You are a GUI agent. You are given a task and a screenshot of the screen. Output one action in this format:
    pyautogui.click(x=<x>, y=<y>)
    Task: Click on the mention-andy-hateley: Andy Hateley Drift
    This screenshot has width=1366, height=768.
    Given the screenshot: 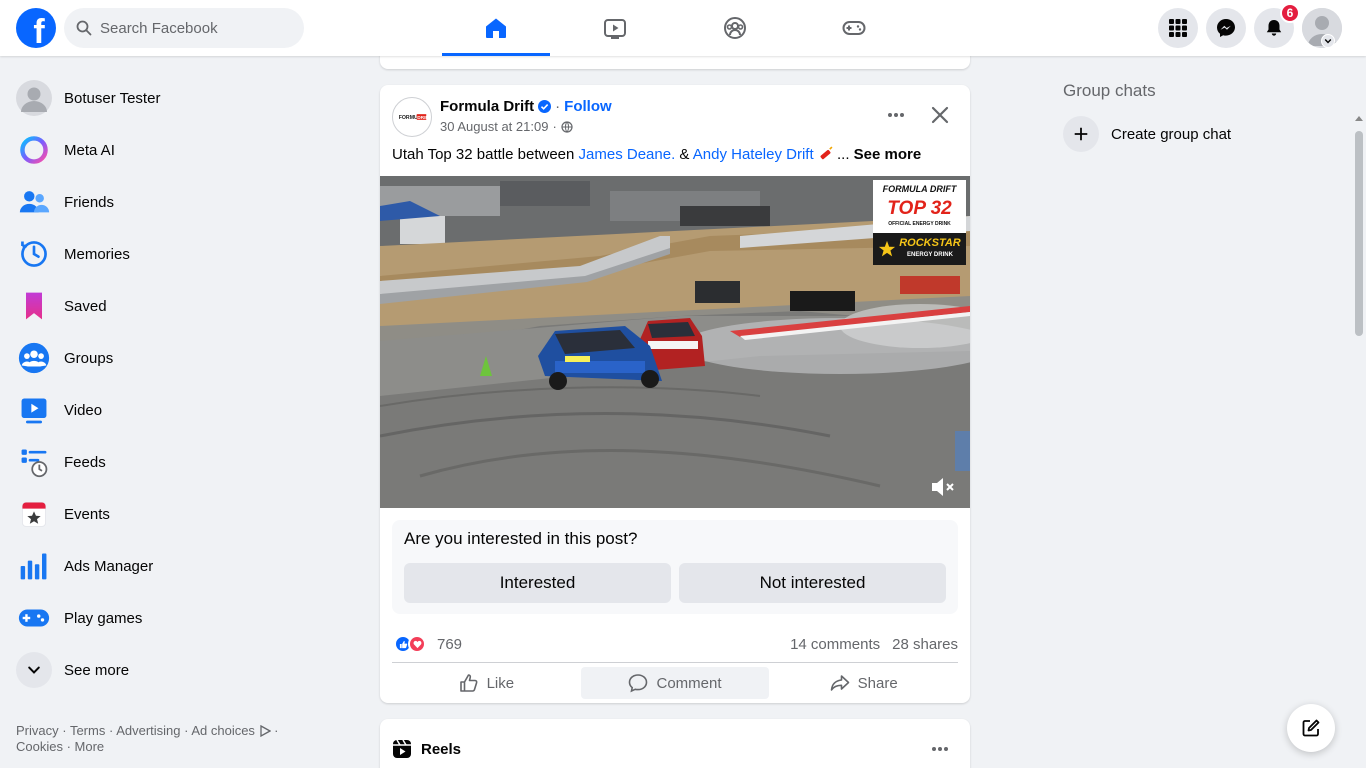 What is the action you would take?
    pyautogui.click(x=753, y=154)
    